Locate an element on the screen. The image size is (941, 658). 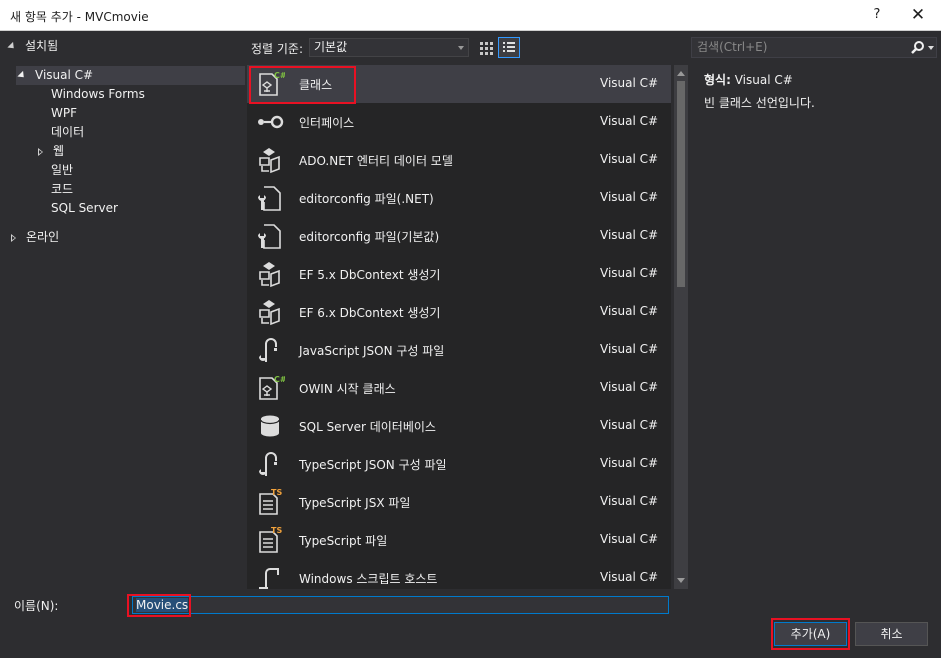
list-view-icon is located at coordinates (509, 47).